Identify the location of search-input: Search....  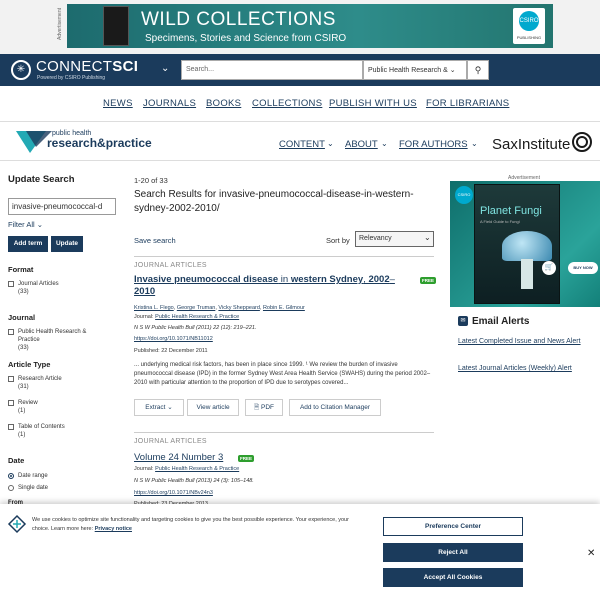
(272, 70).